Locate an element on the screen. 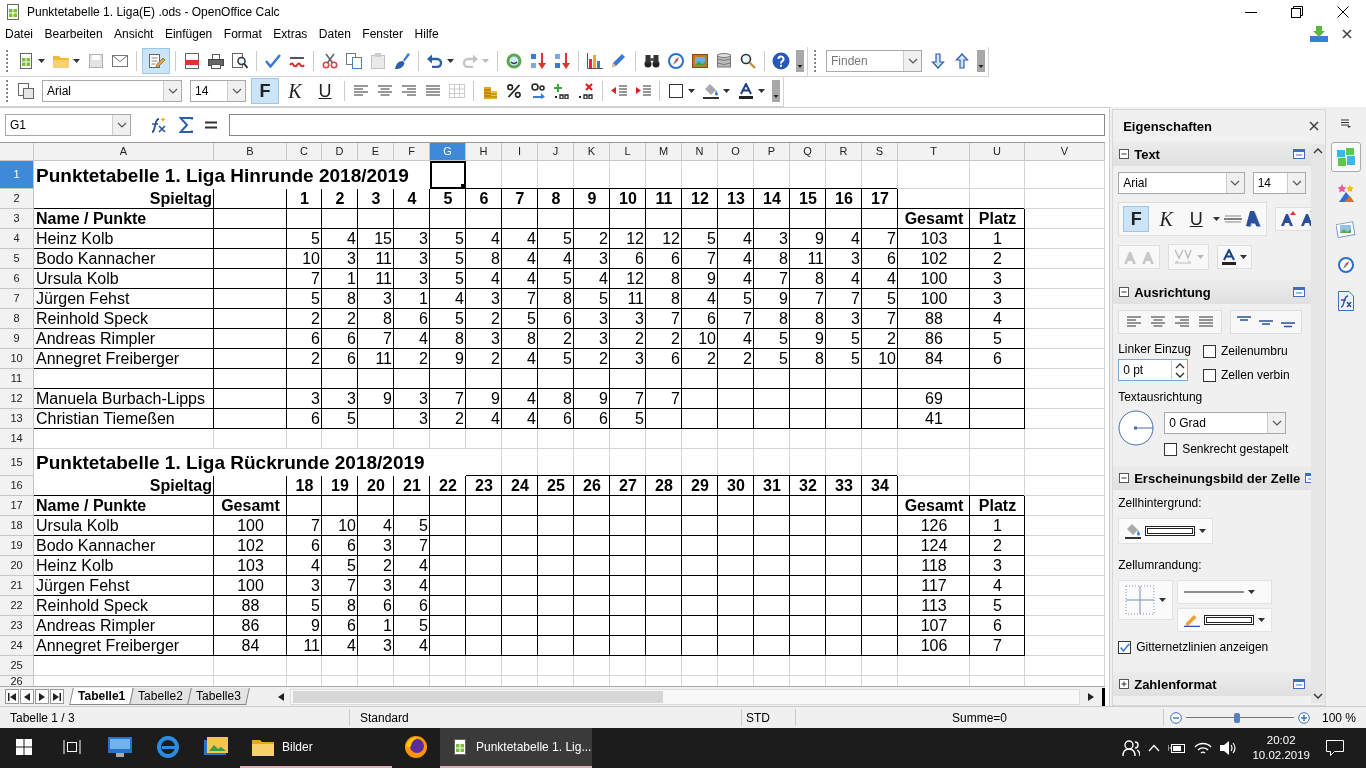 The width and height of the screenshot is (1366, 768). table-cell: 69 is located at coordinates (934, 399).